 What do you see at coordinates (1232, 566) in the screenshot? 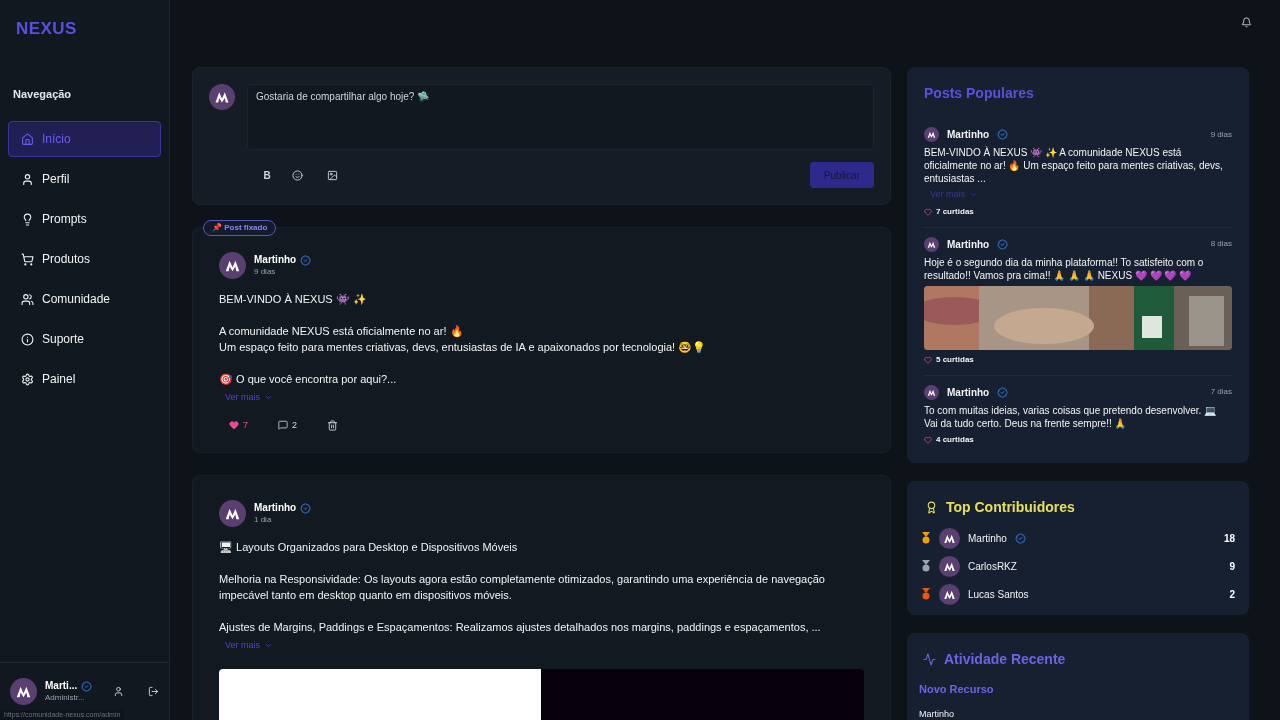
I see `contributor-score: 9` at bounding box center [1232, 566].